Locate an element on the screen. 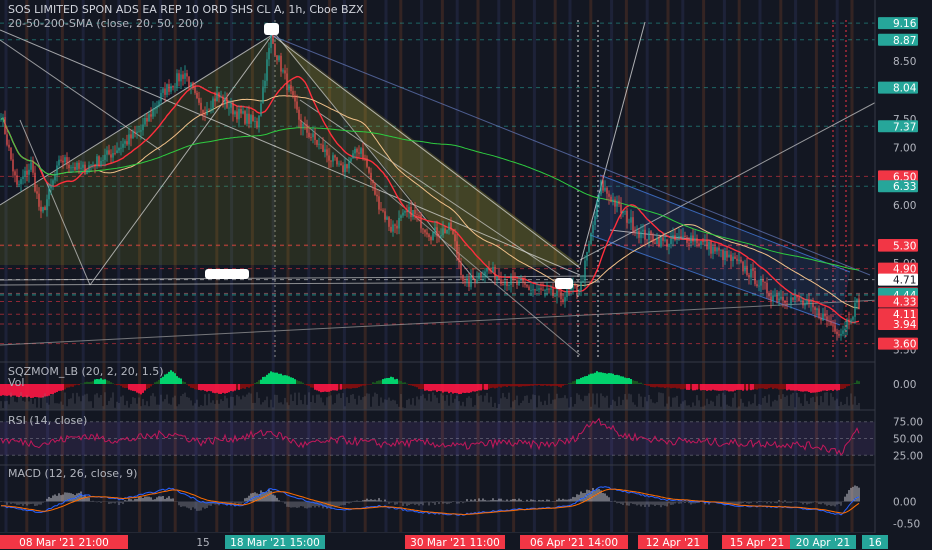 The width and height of the screenshot is (932, 550). time-label: 18 Mar '21 15:00 is located at coordinates (275, 542).